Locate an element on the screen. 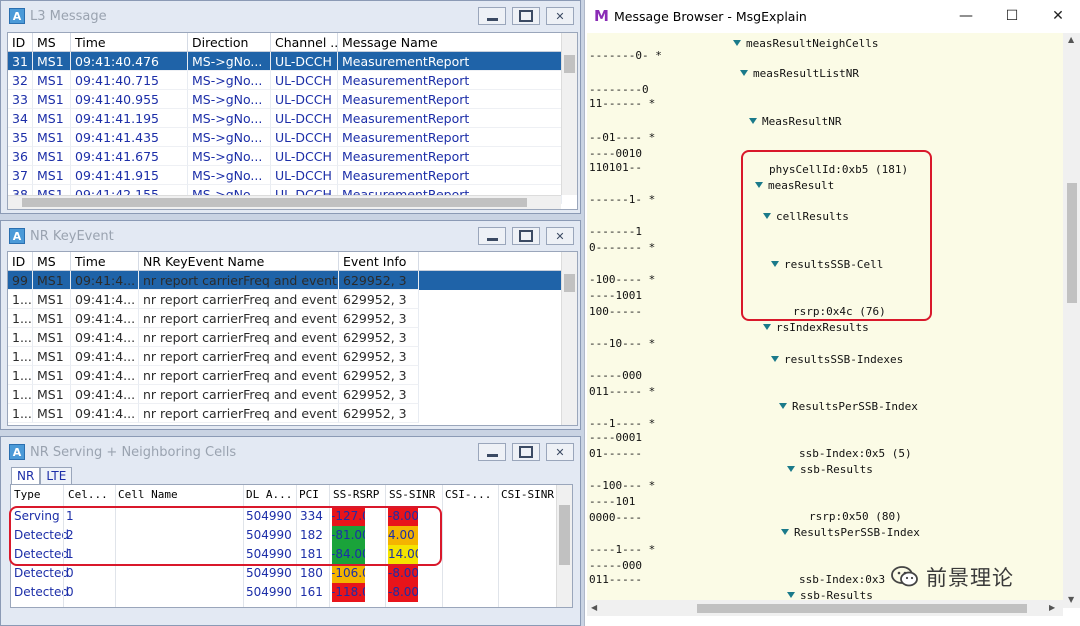 The width and height of the screenshot is (1080, 626). table-cell: 09:41:41.915 is located at coordinates (129, 175).